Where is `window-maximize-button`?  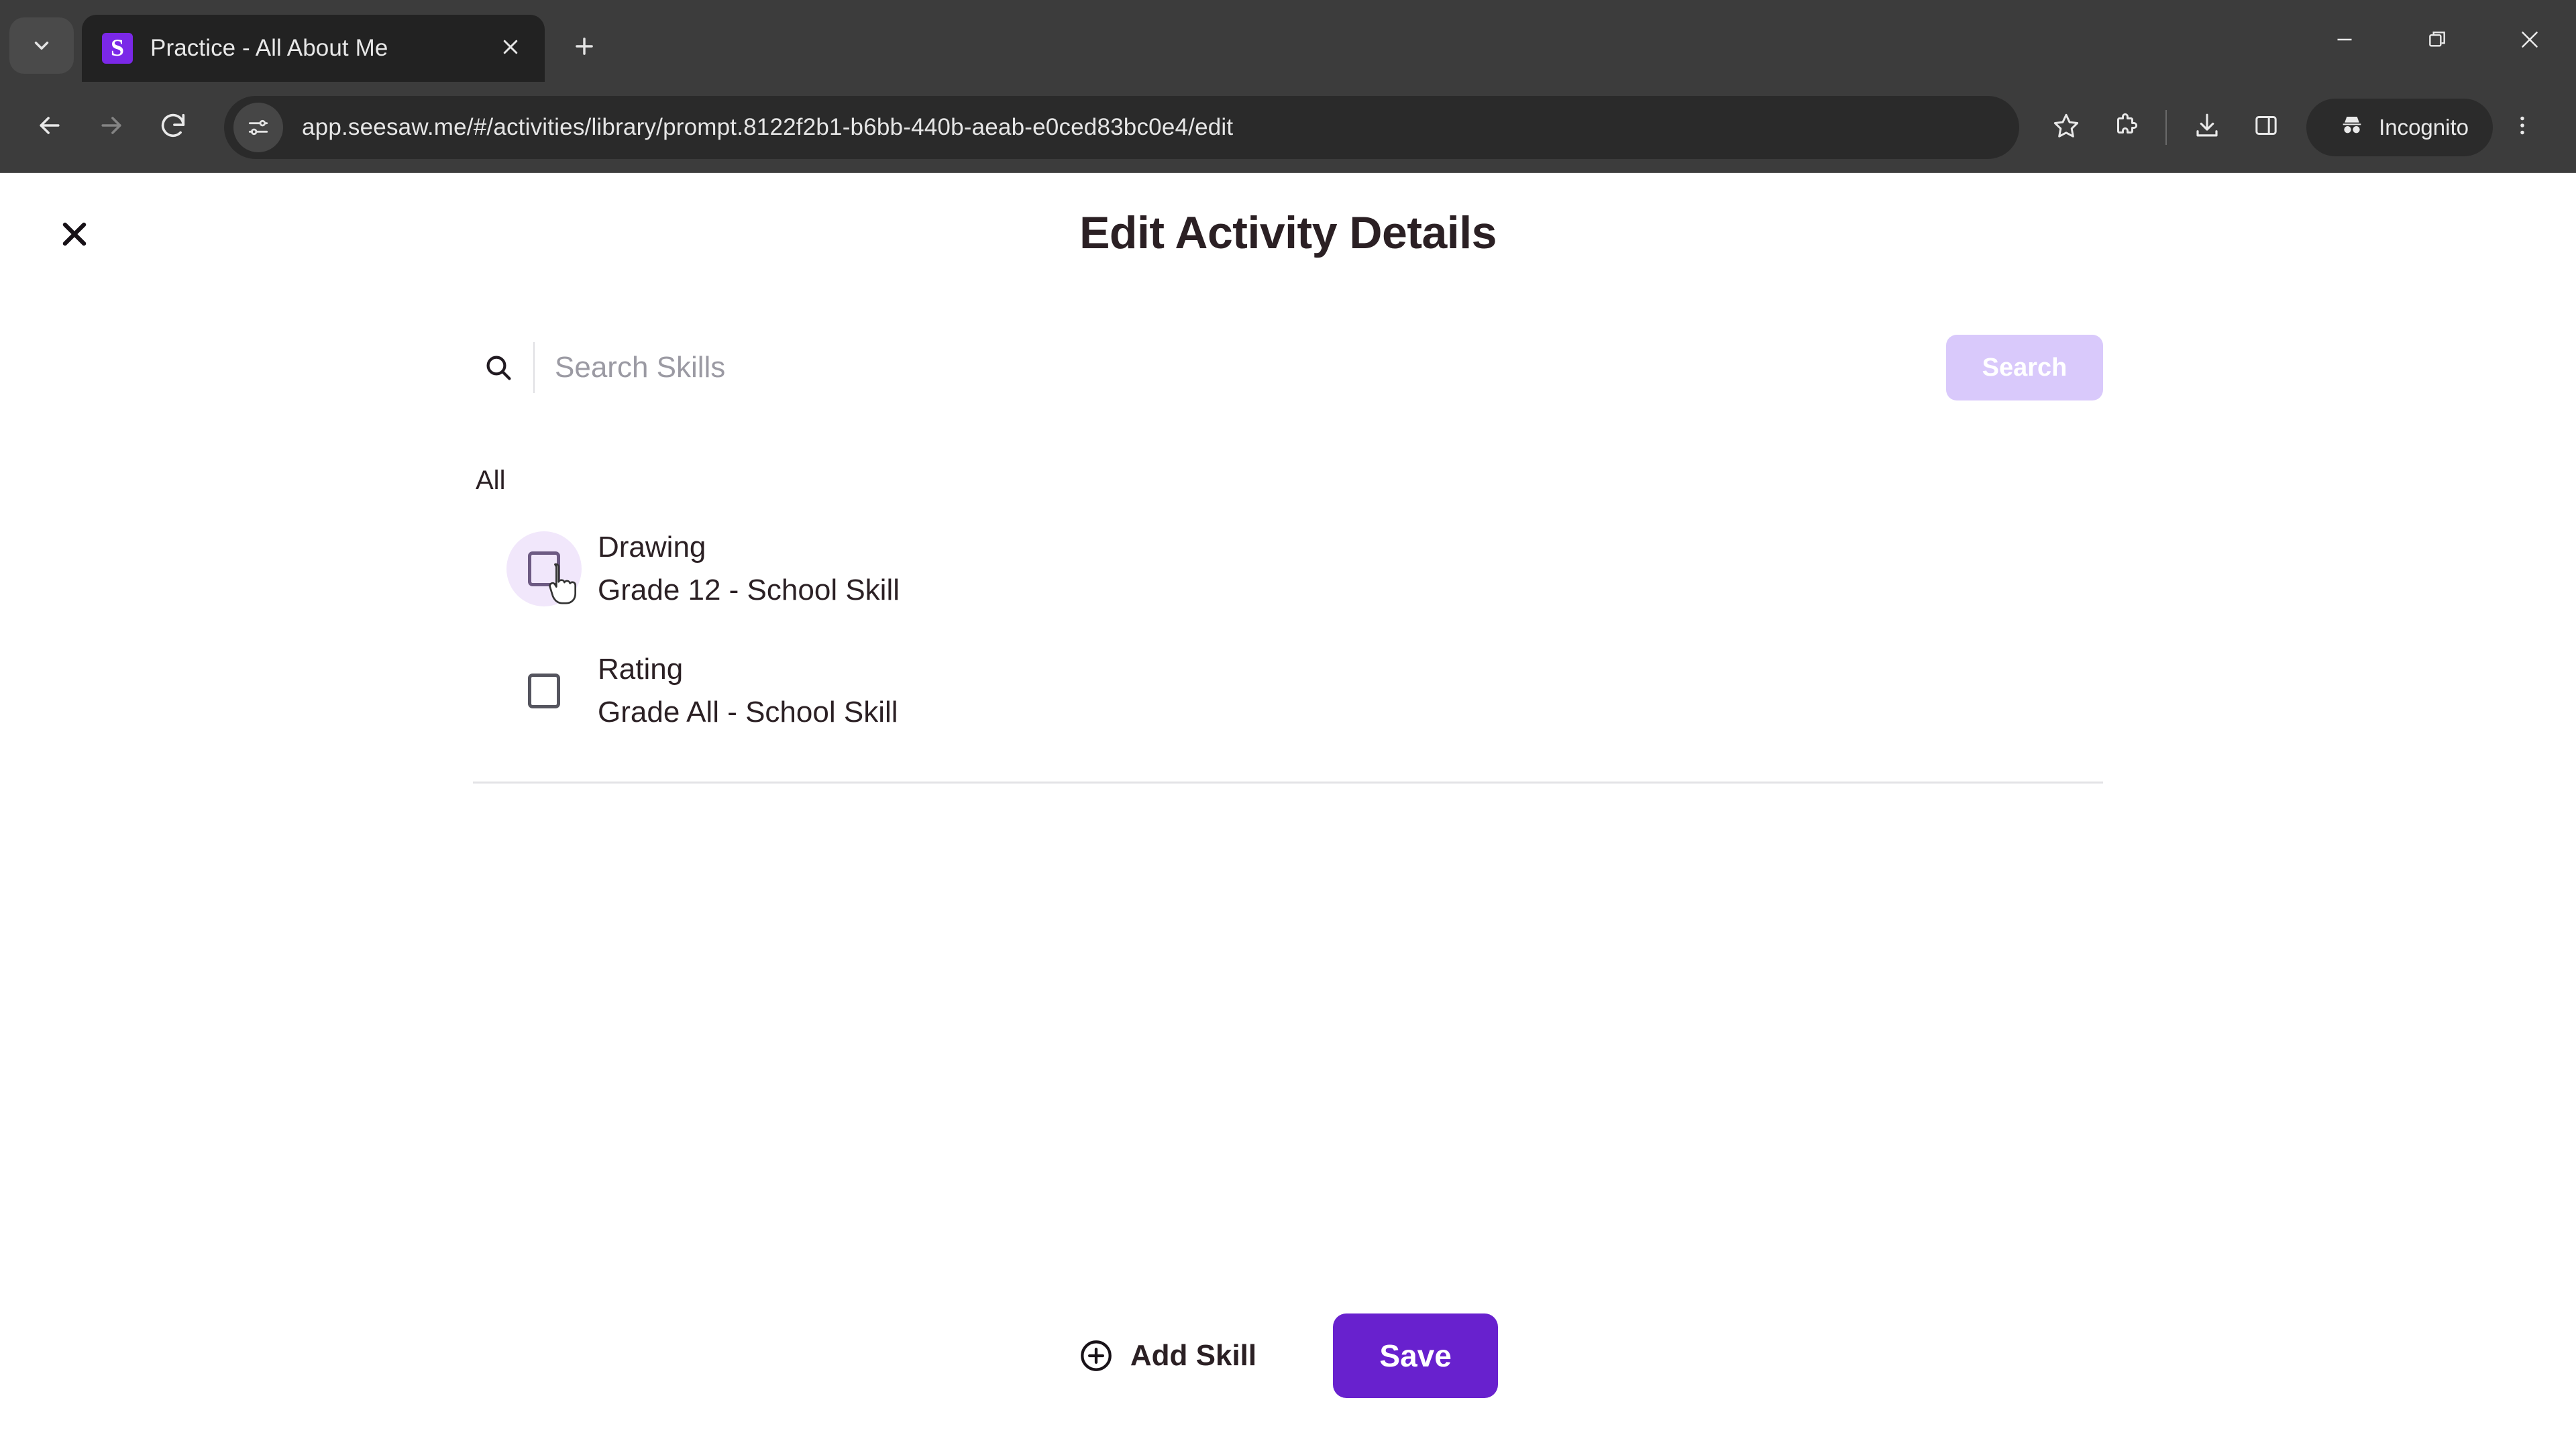
window-maximize-button is located at coordinates (2437, 41).